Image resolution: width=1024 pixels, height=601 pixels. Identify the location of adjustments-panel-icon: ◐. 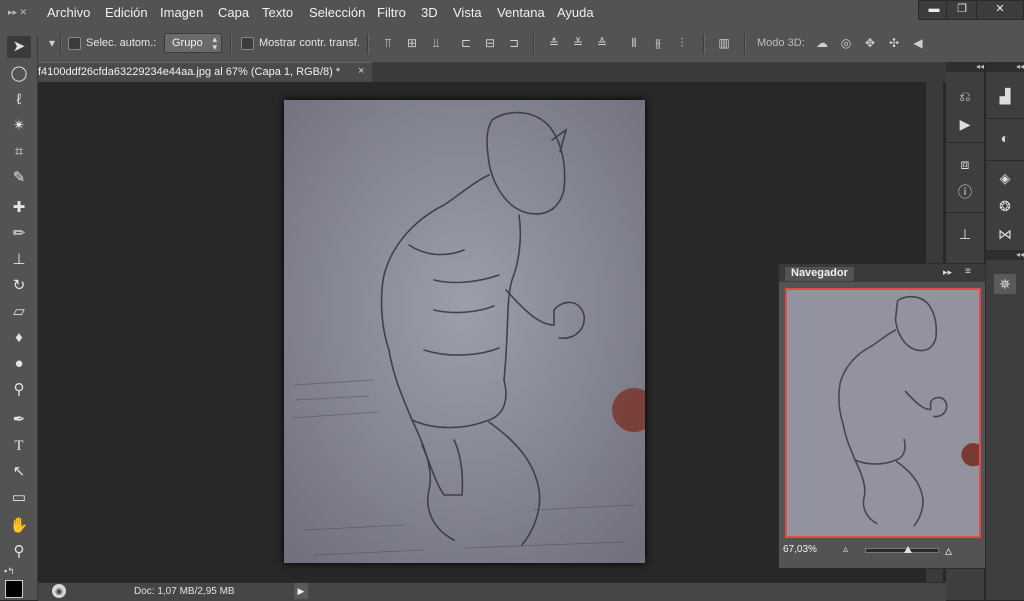
(1005, 138).